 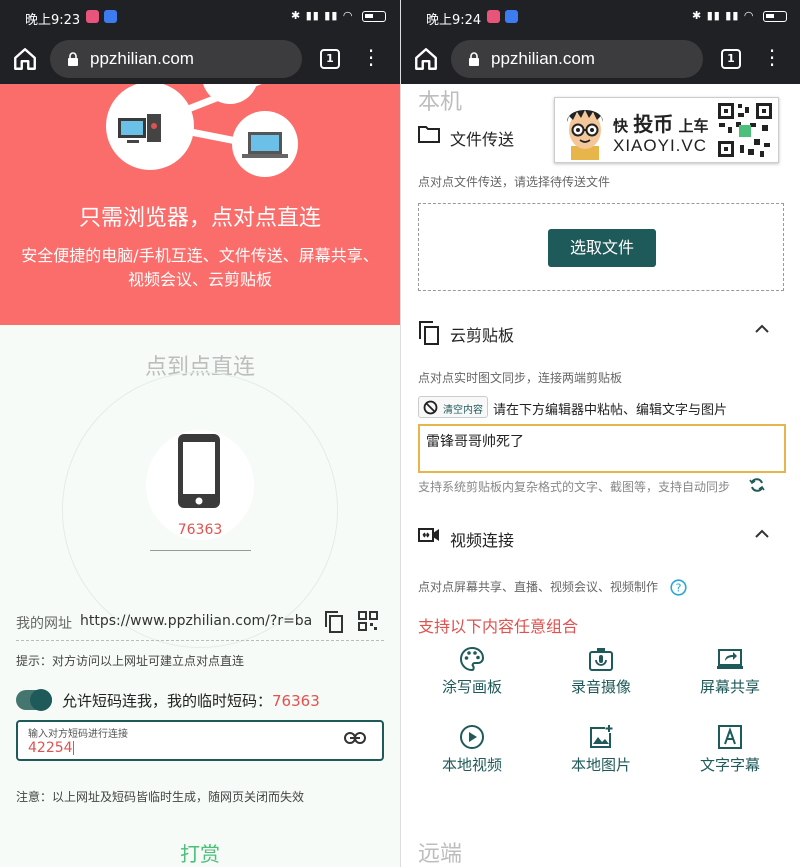 What do you see at coordinates (428, 535) in the screenshot?
I see `video-connect-icon` at bounding box center [428, 535].